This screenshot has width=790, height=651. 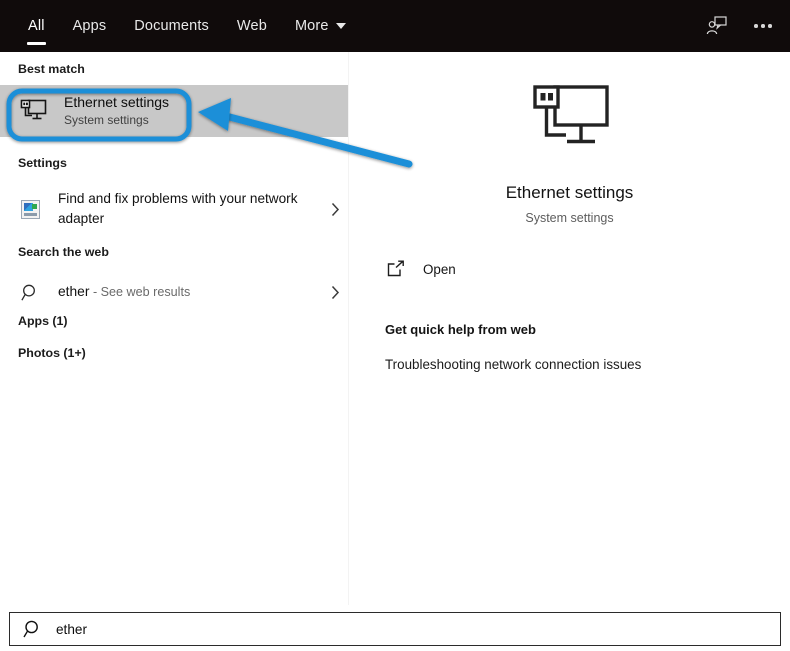 What do you see at coordinates (439, 269) in the screenshot?
I see `preview-action-label: Open` at bounding box center [439, 269].